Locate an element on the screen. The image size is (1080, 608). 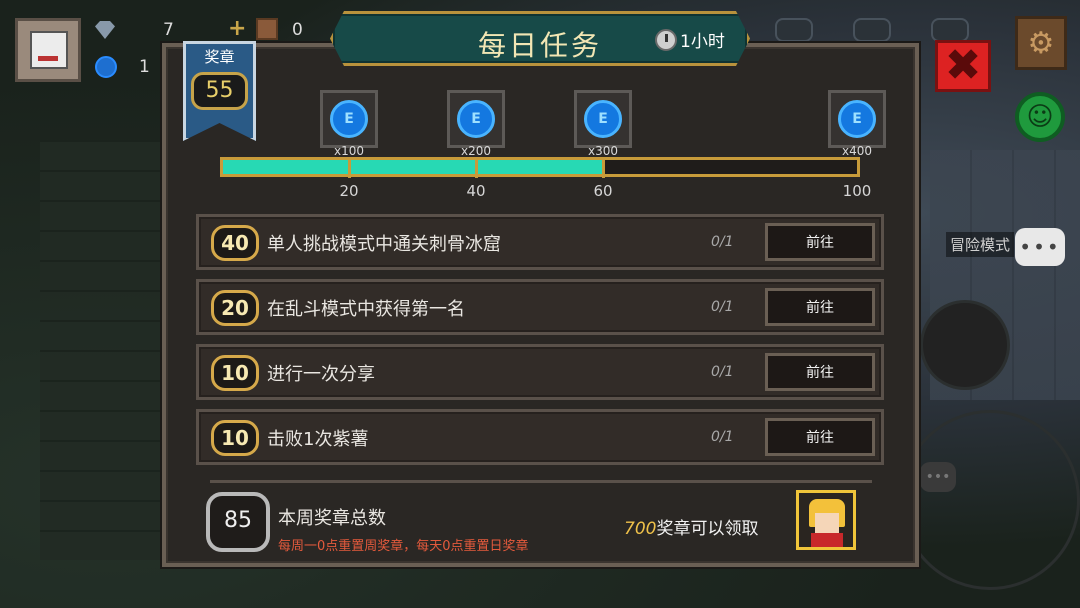
reward-chest-1: E x100 is located at coordinates (349, 124).